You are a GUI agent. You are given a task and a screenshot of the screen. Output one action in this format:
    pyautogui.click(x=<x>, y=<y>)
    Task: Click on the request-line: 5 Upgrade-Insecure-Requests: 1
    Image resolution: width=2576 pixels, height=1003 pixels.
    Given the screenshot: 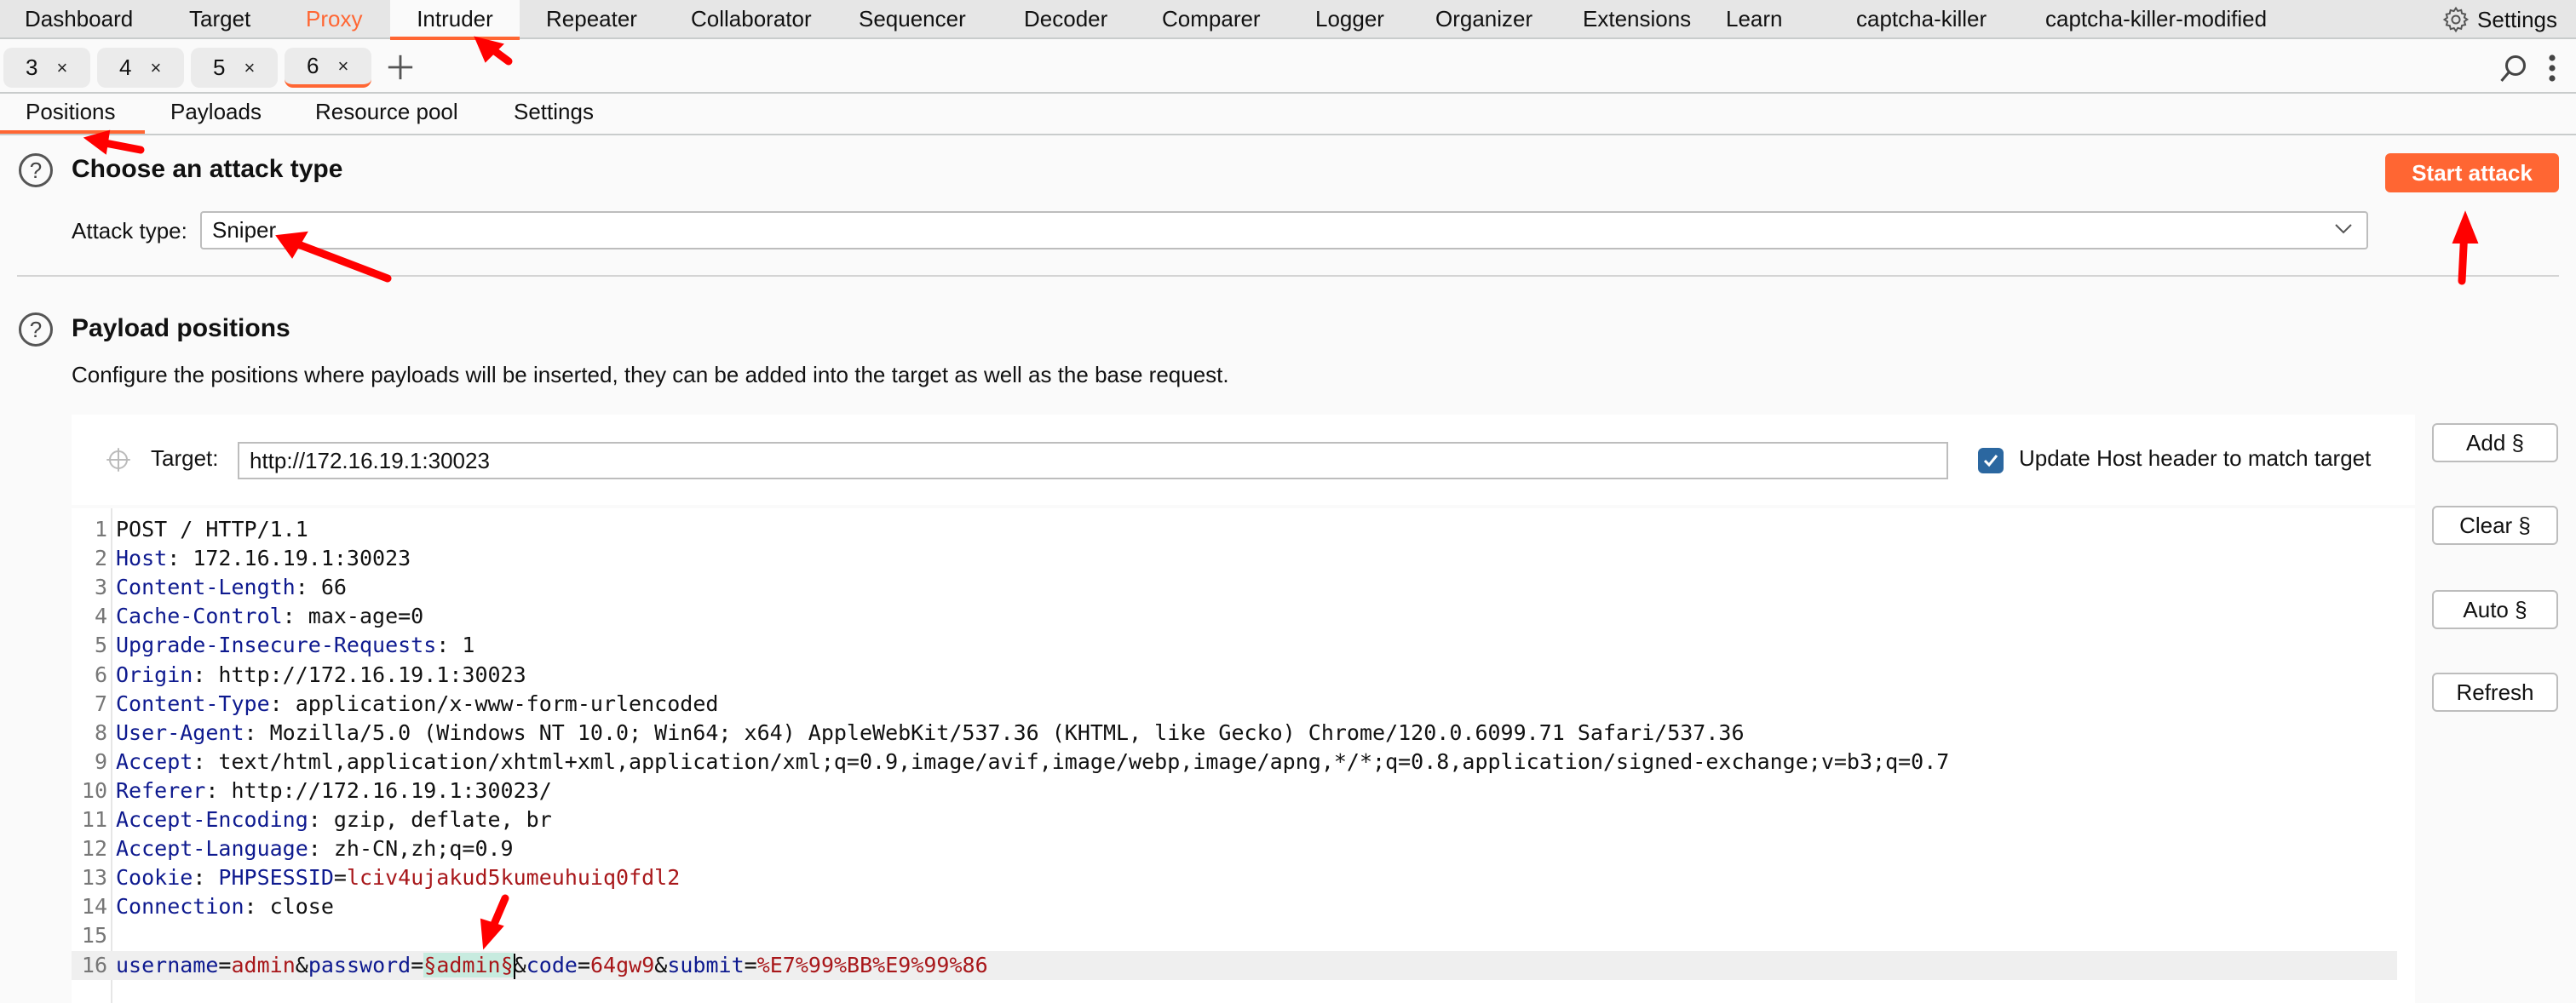 What is the action you would take?
    pyautogui.click(x=1235, y=645)
    